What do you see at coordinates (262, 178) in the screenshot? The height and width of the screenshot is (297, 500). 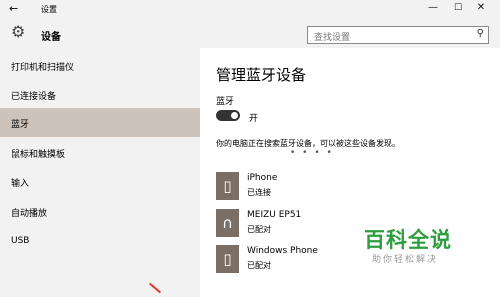 I see `device-name: iPhone` at bounding box center [262, 178].